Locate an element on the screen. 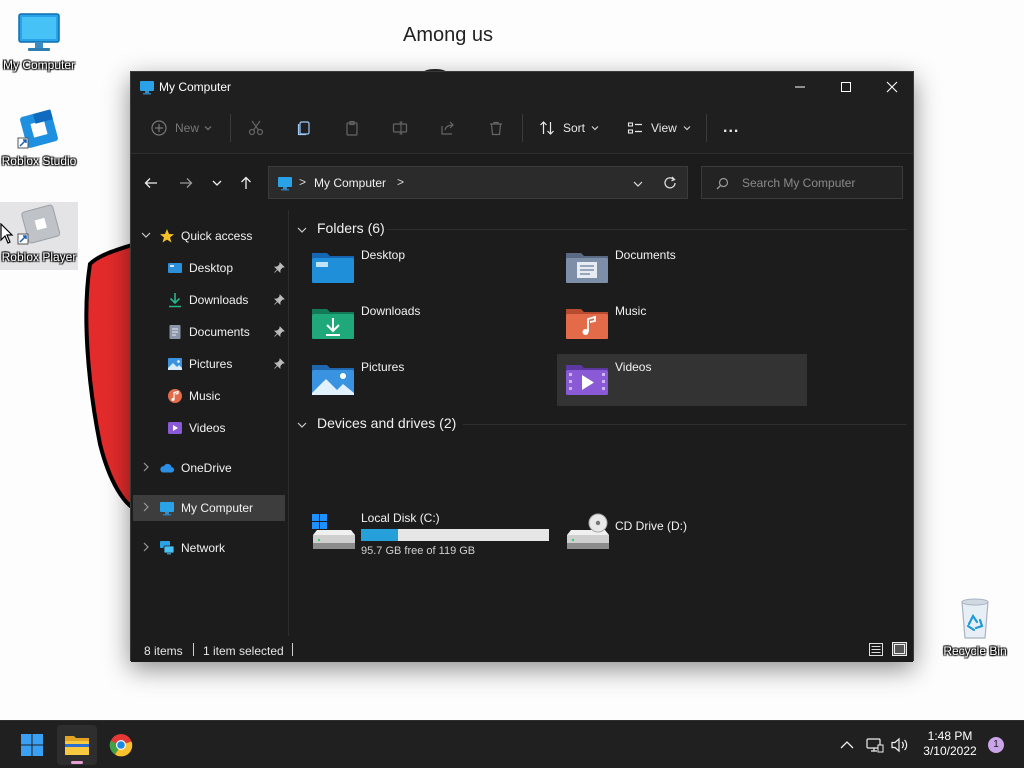  delete-button is located at coordinates (496, 128).